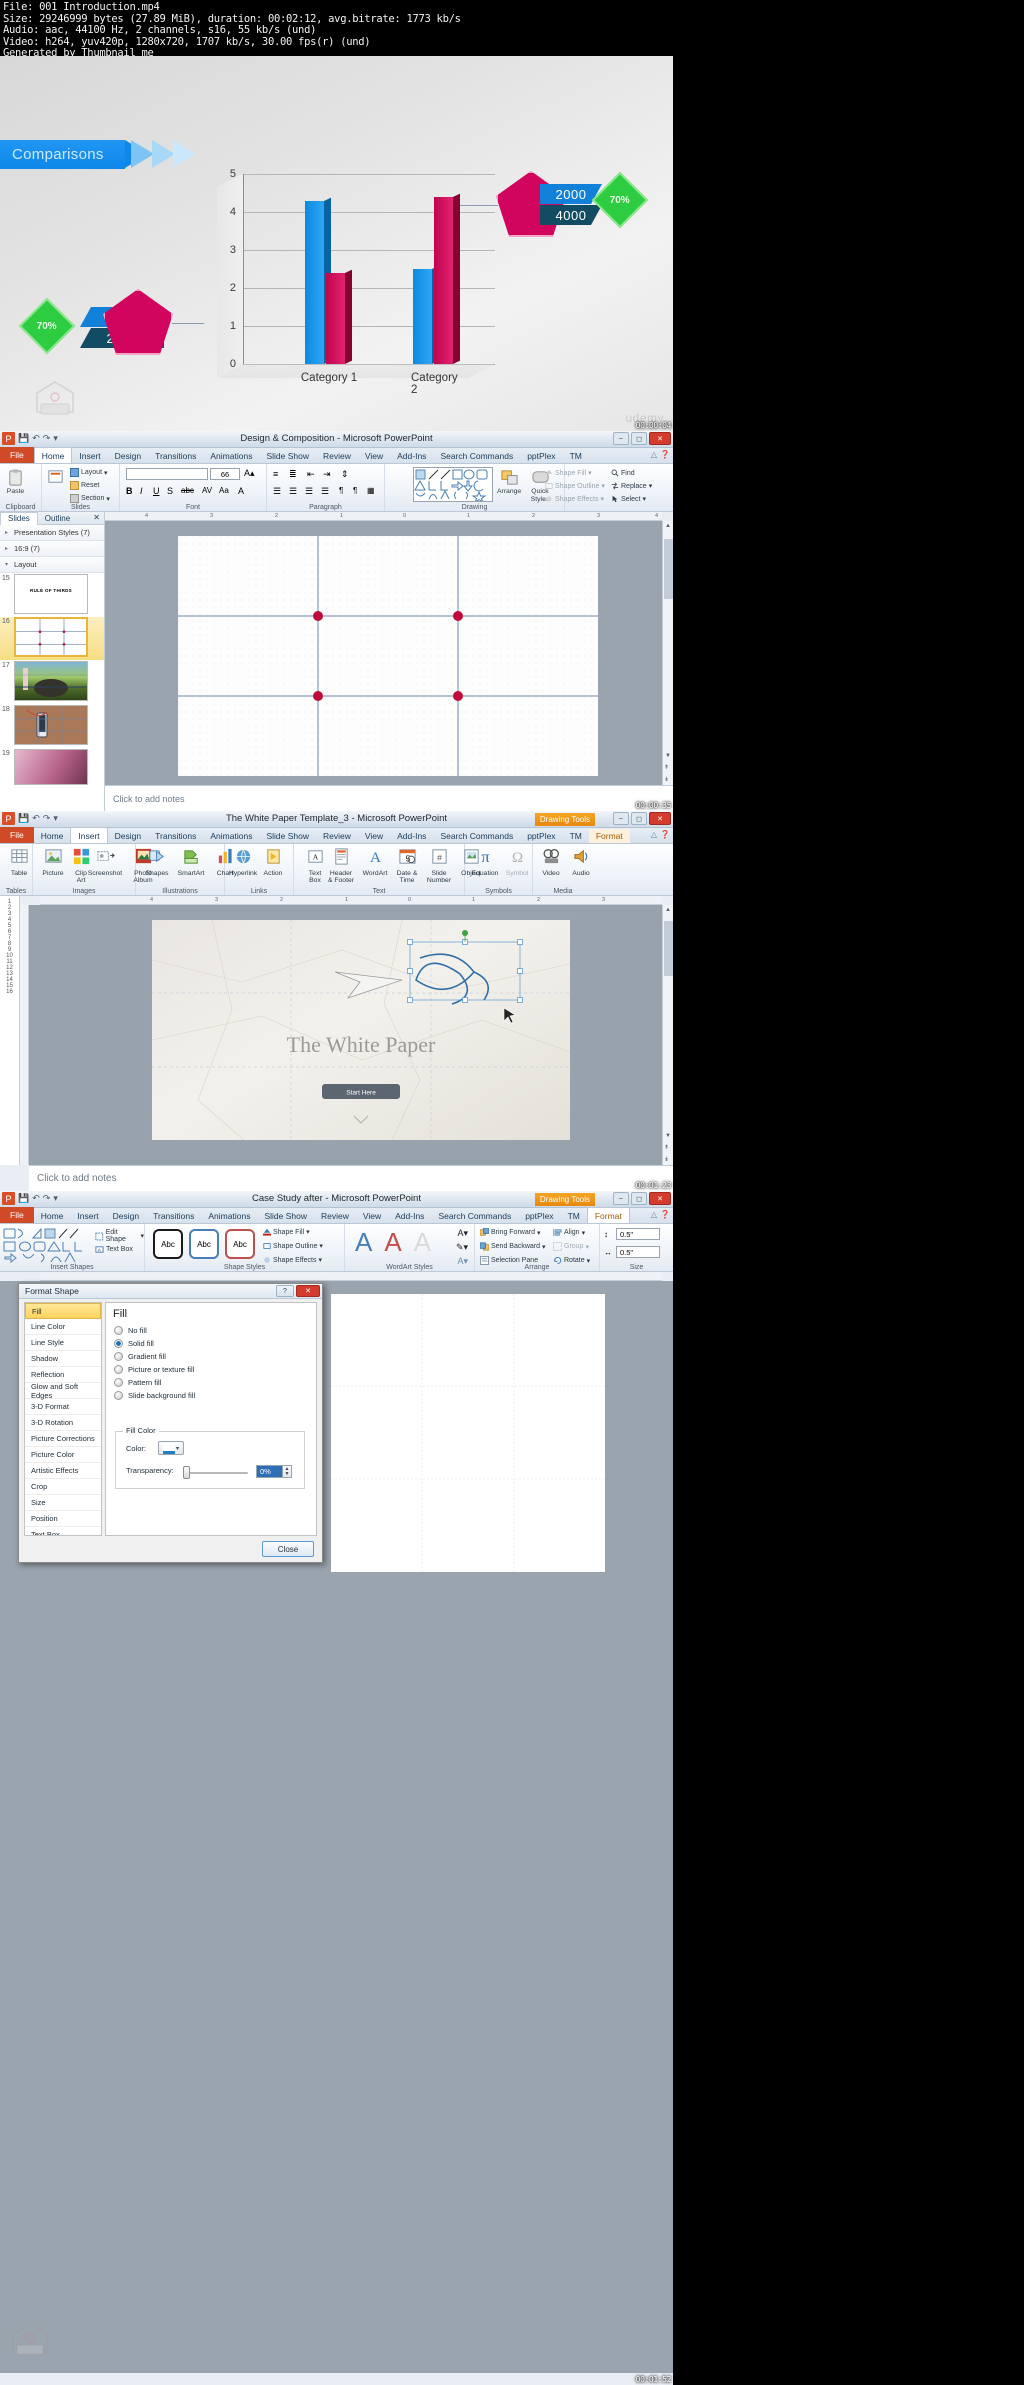 This screenshot has width=1024, height=2385. I want to click on slide-number-button: # Slide Number, so click(439, 866).